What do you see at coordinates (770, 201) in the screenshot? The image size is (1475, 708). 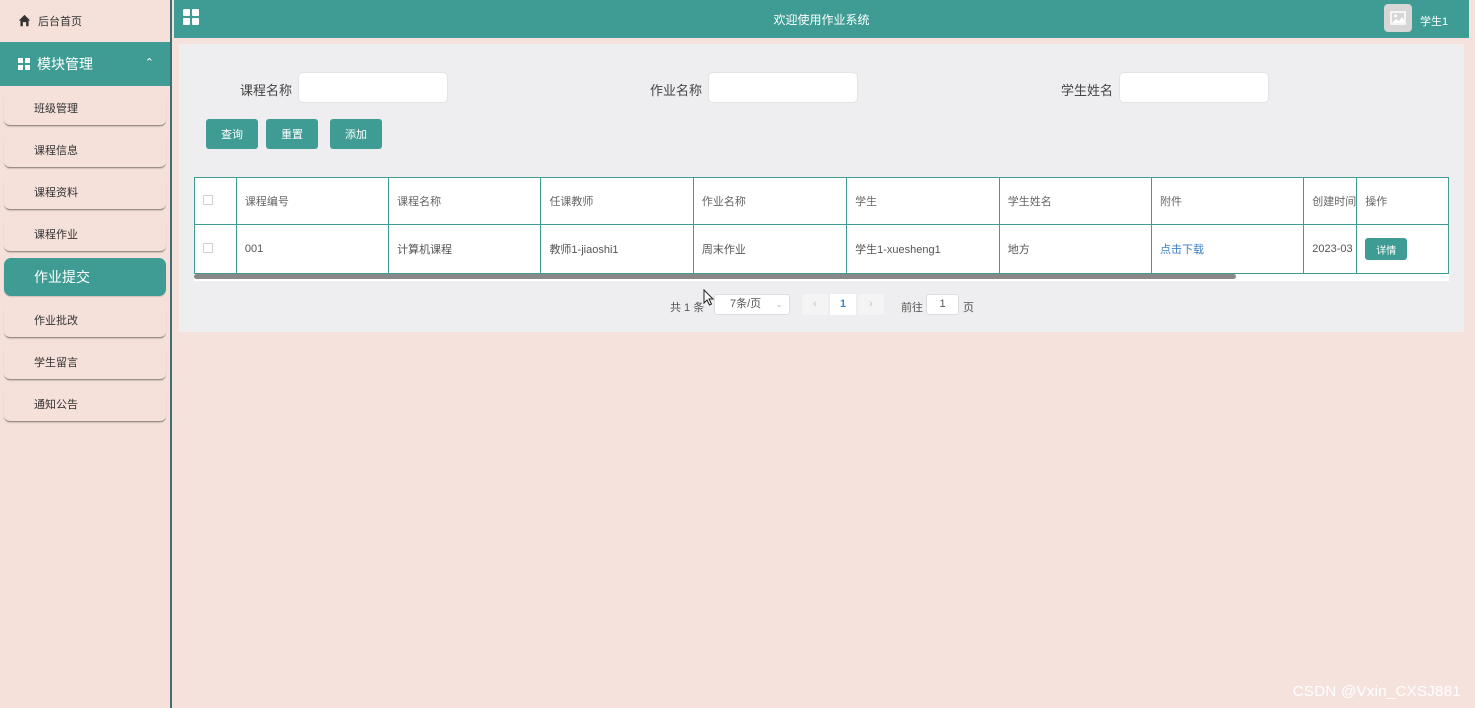 I see `column-header: 作业名称` at bounding box center [770, 201].